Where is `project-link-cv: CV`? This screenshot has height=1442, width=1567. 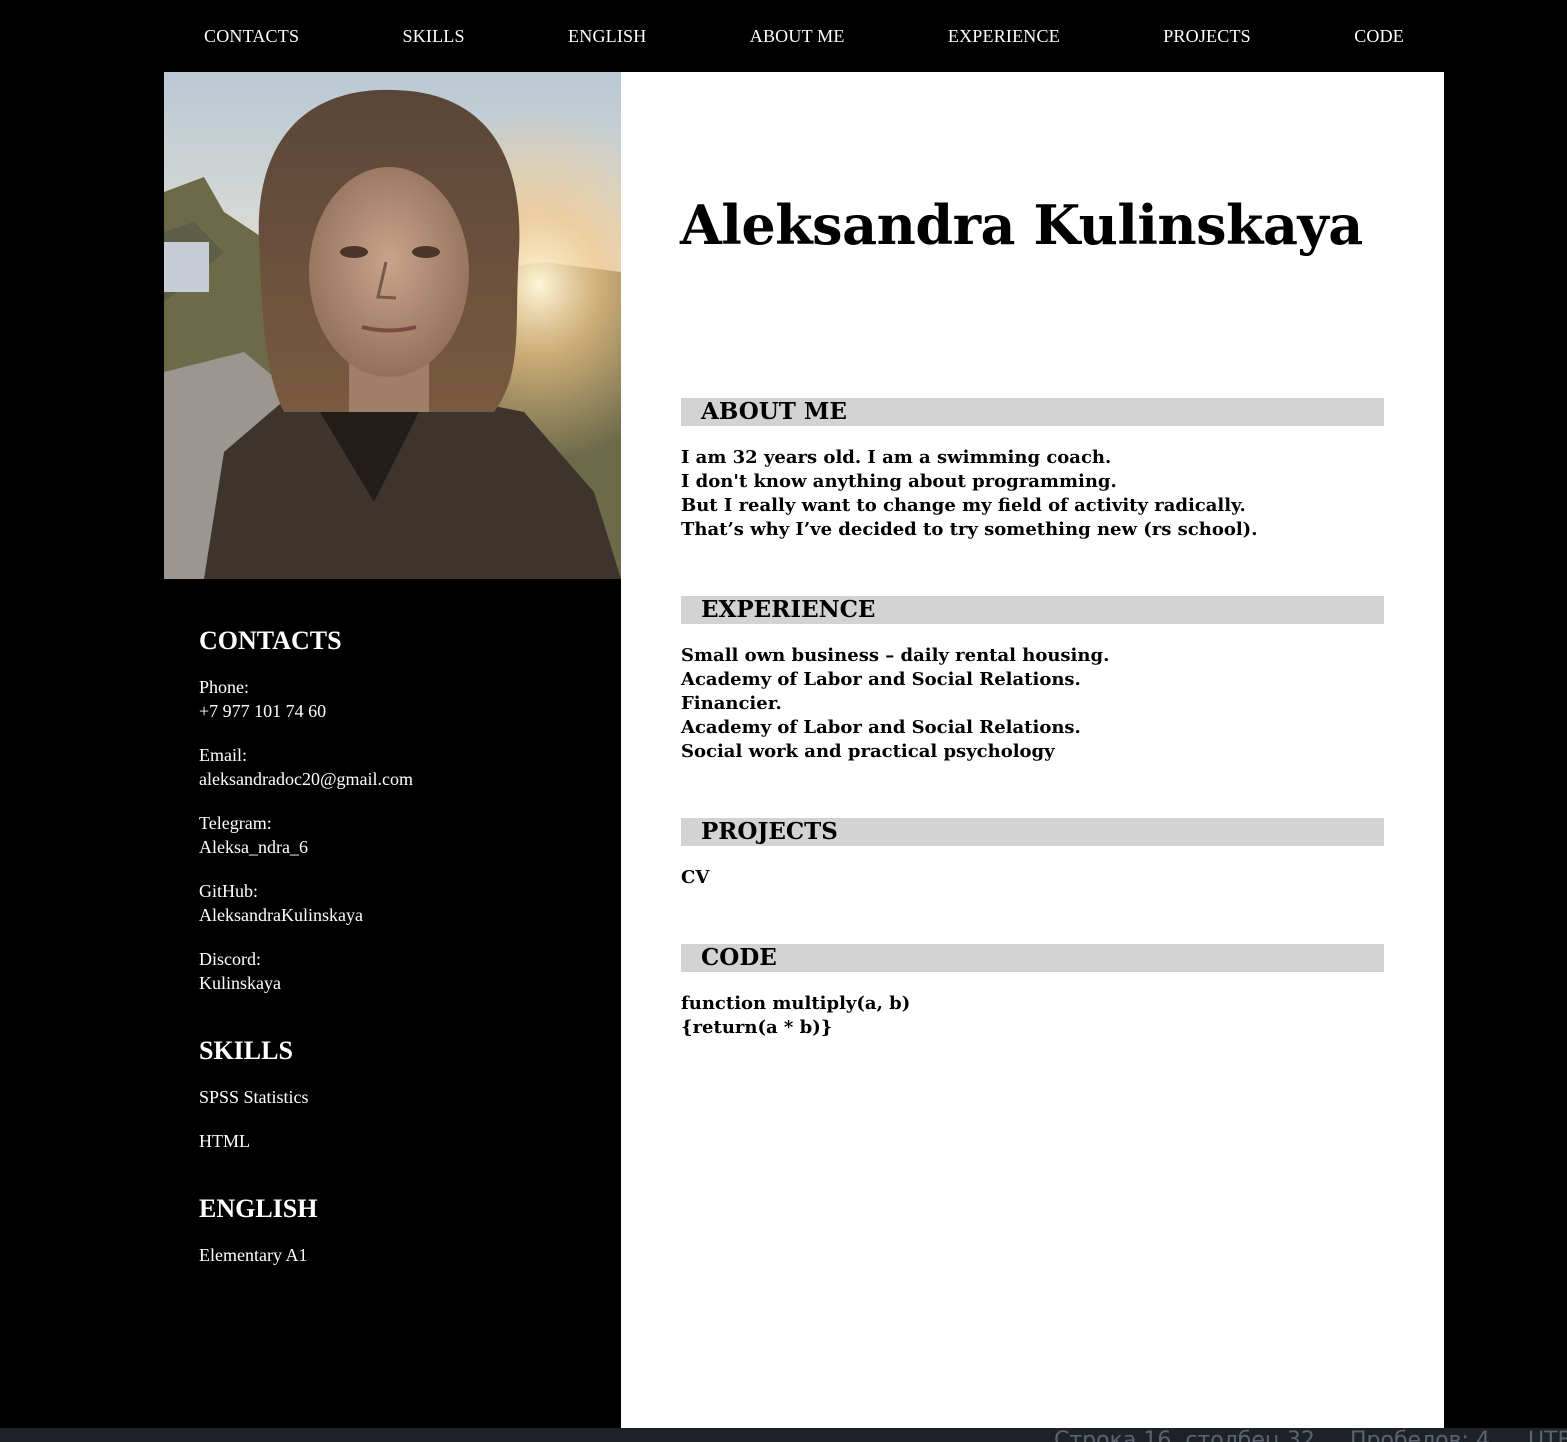 project-link-cv: CV is located at coordinates (1032, 878).